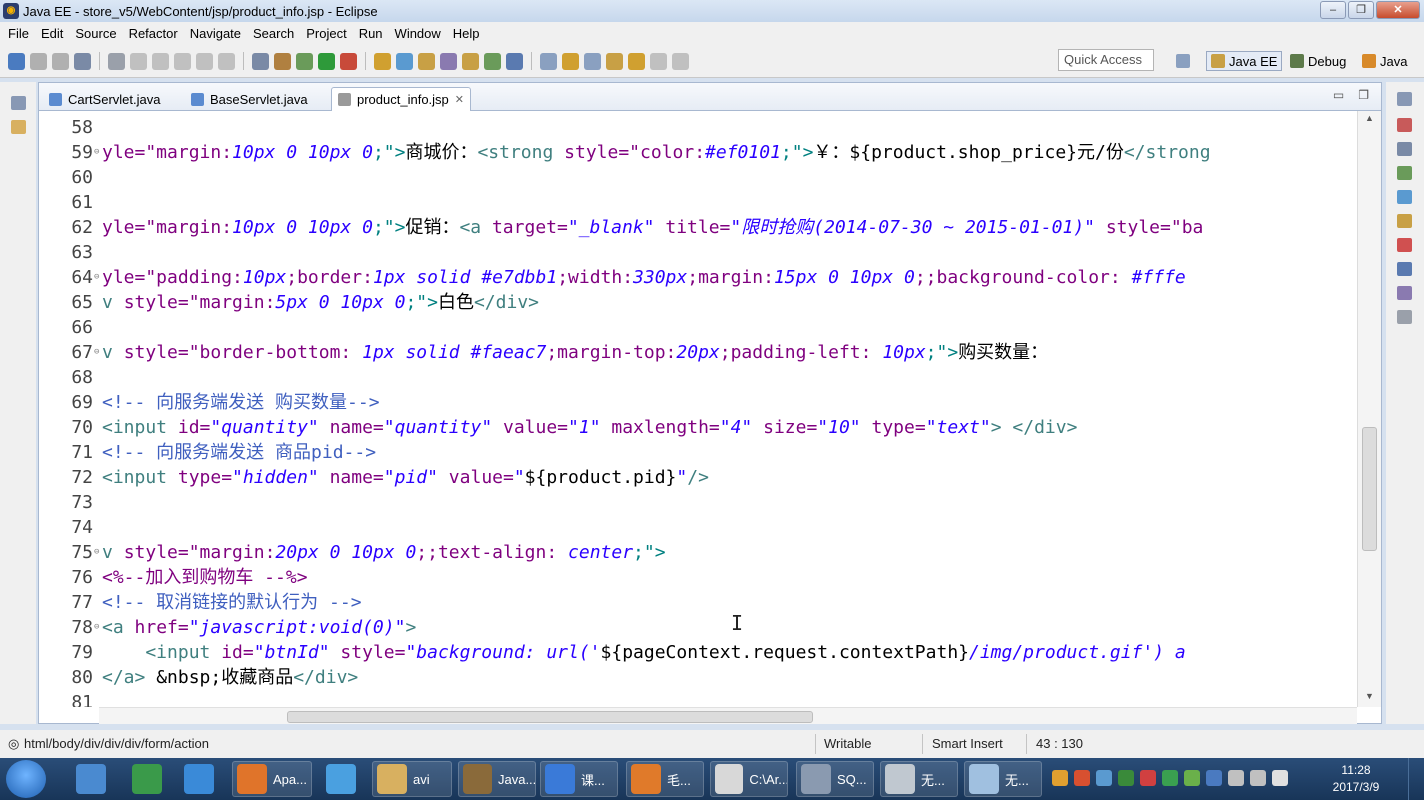 The image size is (1424, 800). I want to click on tray-sync-icon, so click(1126, 778).